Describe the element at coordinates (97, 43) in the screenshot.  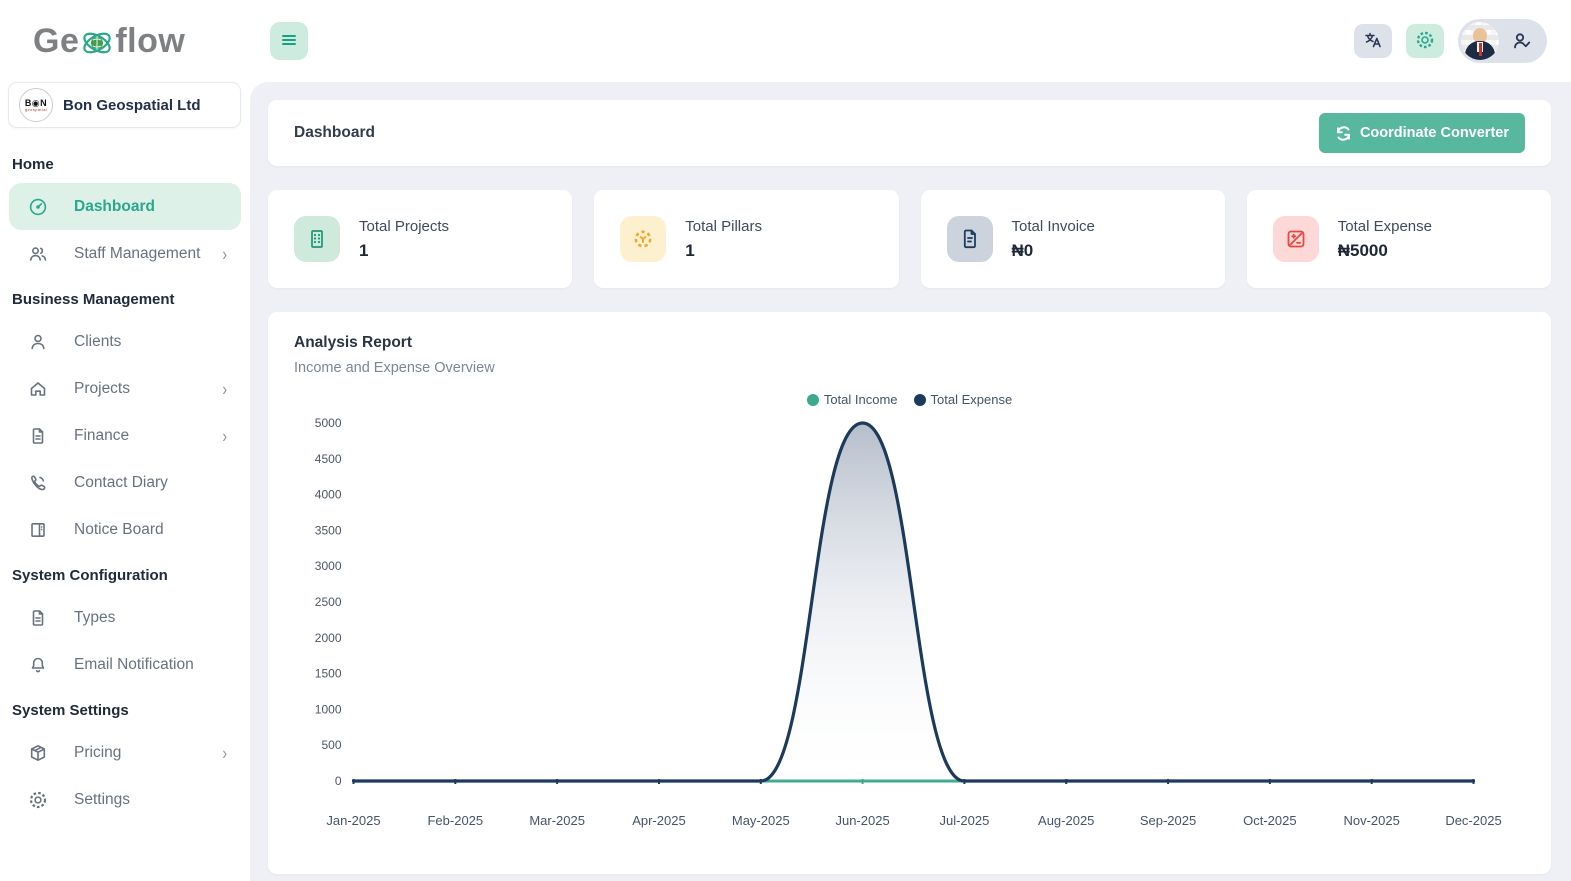
I see `atom-globe-icon` at that location.